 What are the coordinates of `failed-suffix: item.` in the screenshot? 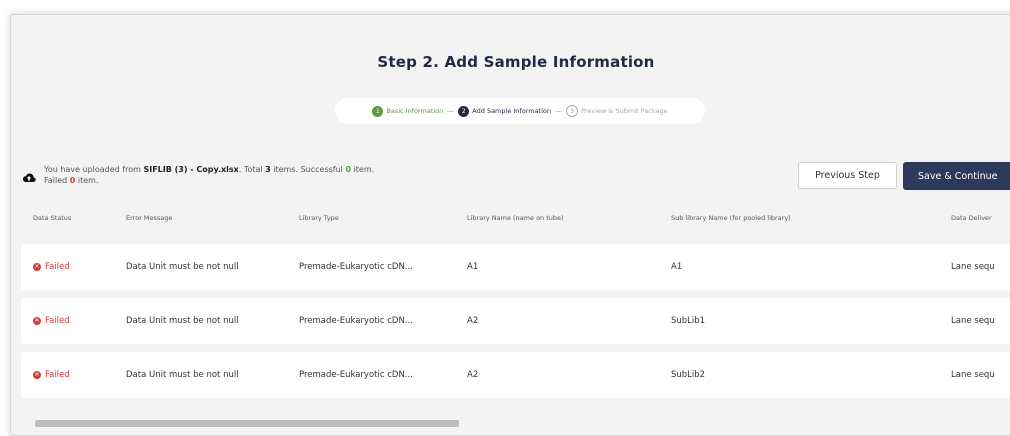 It's located at (87, 180).